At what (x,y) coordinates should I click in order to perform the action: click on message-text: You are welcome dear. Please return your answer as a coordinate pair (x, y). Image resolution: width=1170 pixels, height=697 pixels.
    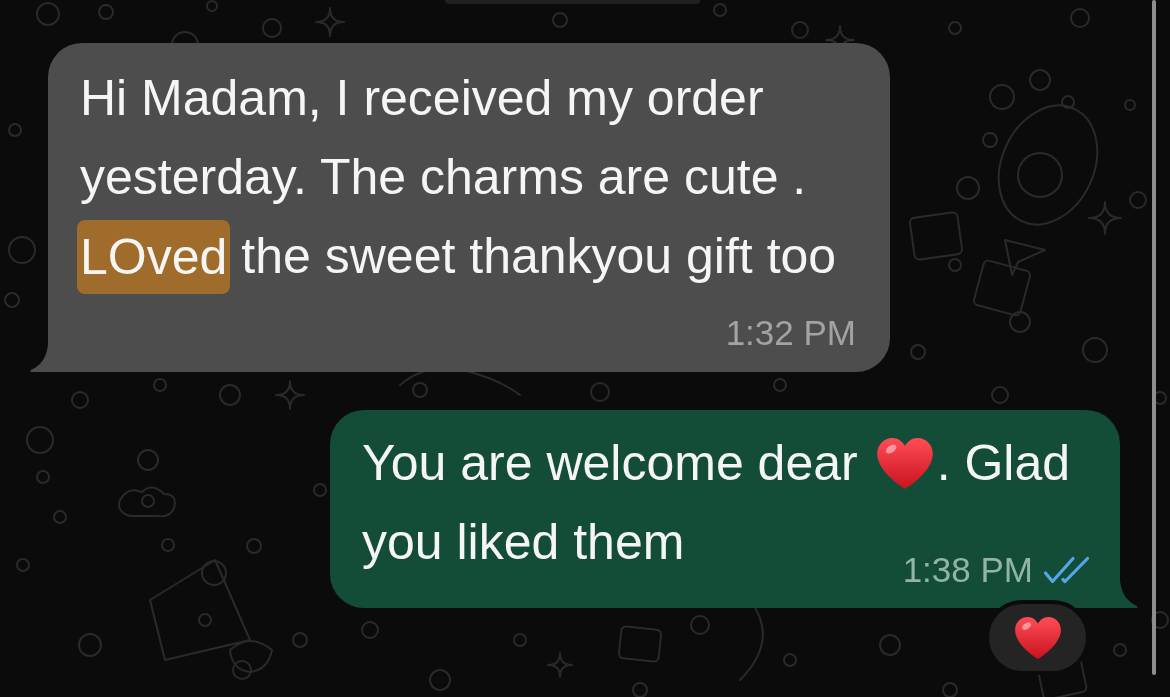
    Looking at the image, I should click on (610, 463).